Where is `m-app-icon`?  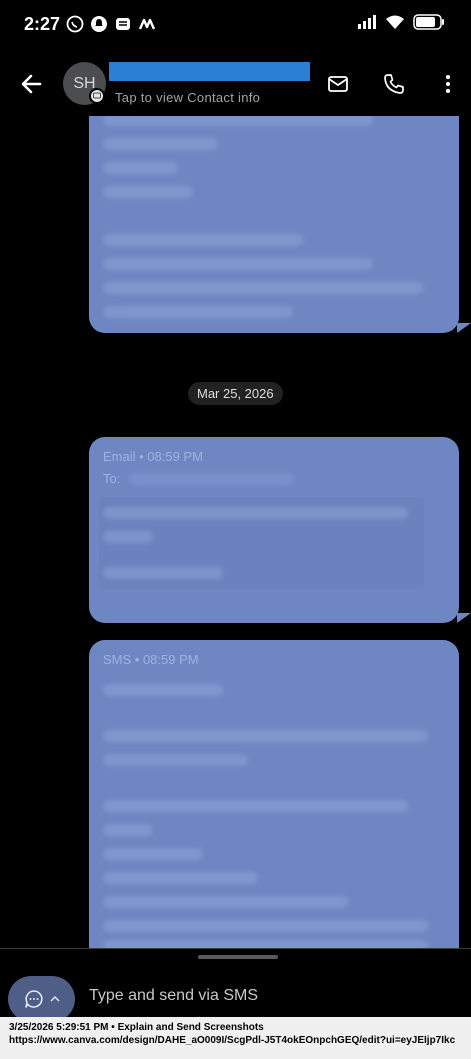
m-app-icon is located at coordinates (147, 24).